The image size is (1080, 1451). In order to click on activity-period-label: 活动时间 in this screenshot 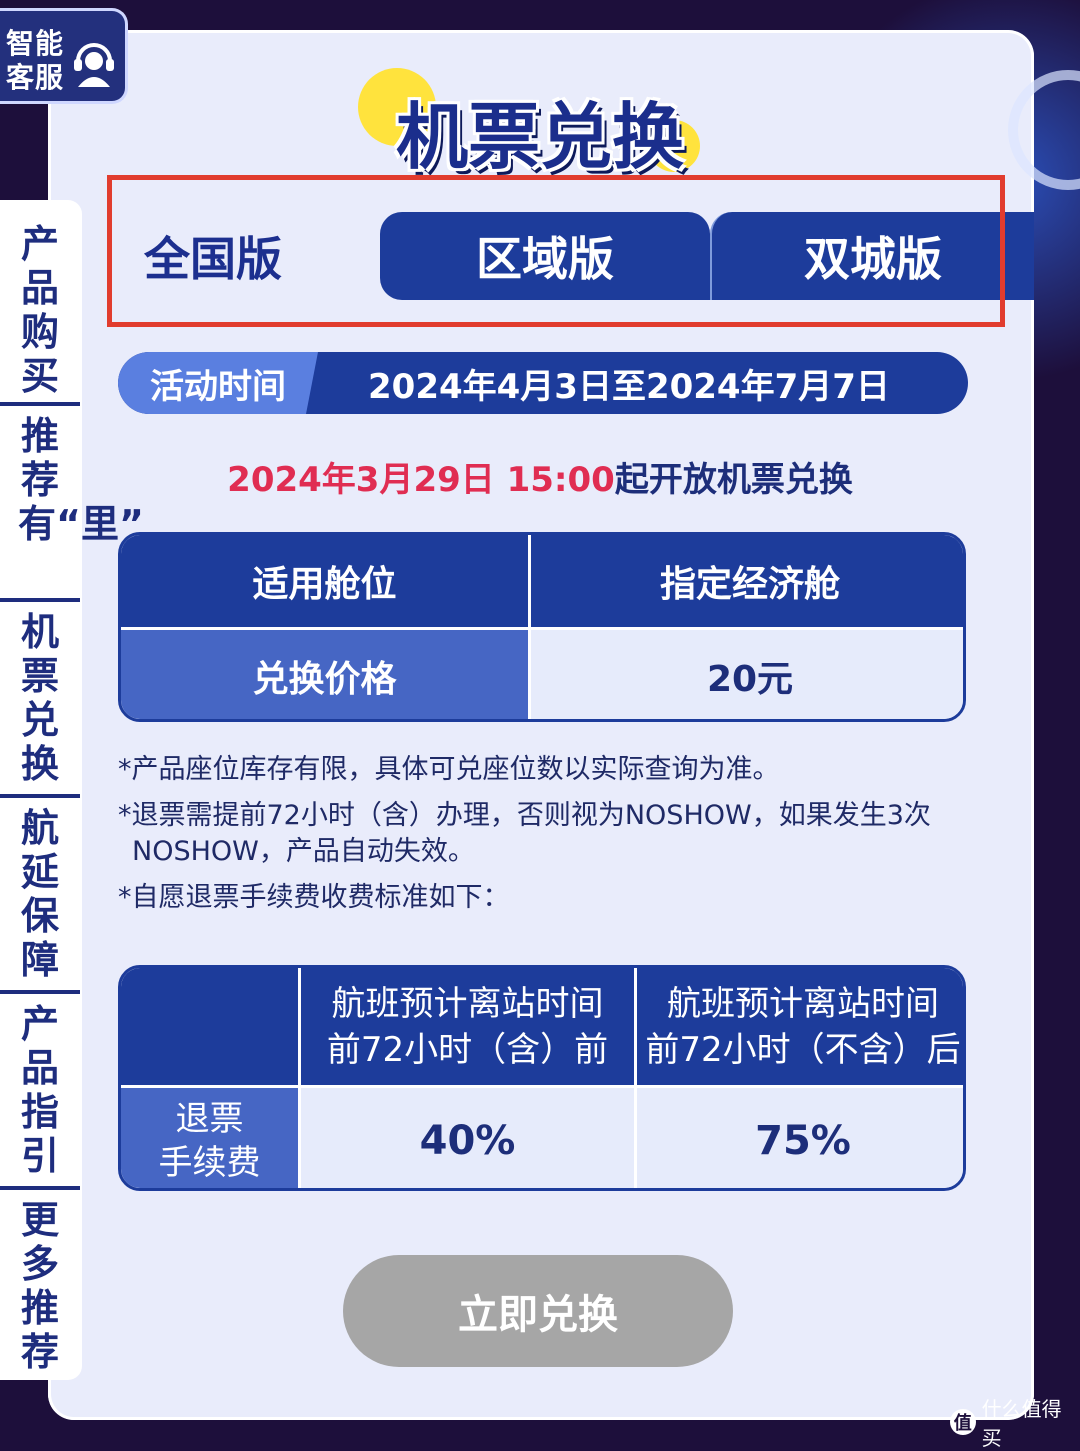, I will do `click(218, 383)`.